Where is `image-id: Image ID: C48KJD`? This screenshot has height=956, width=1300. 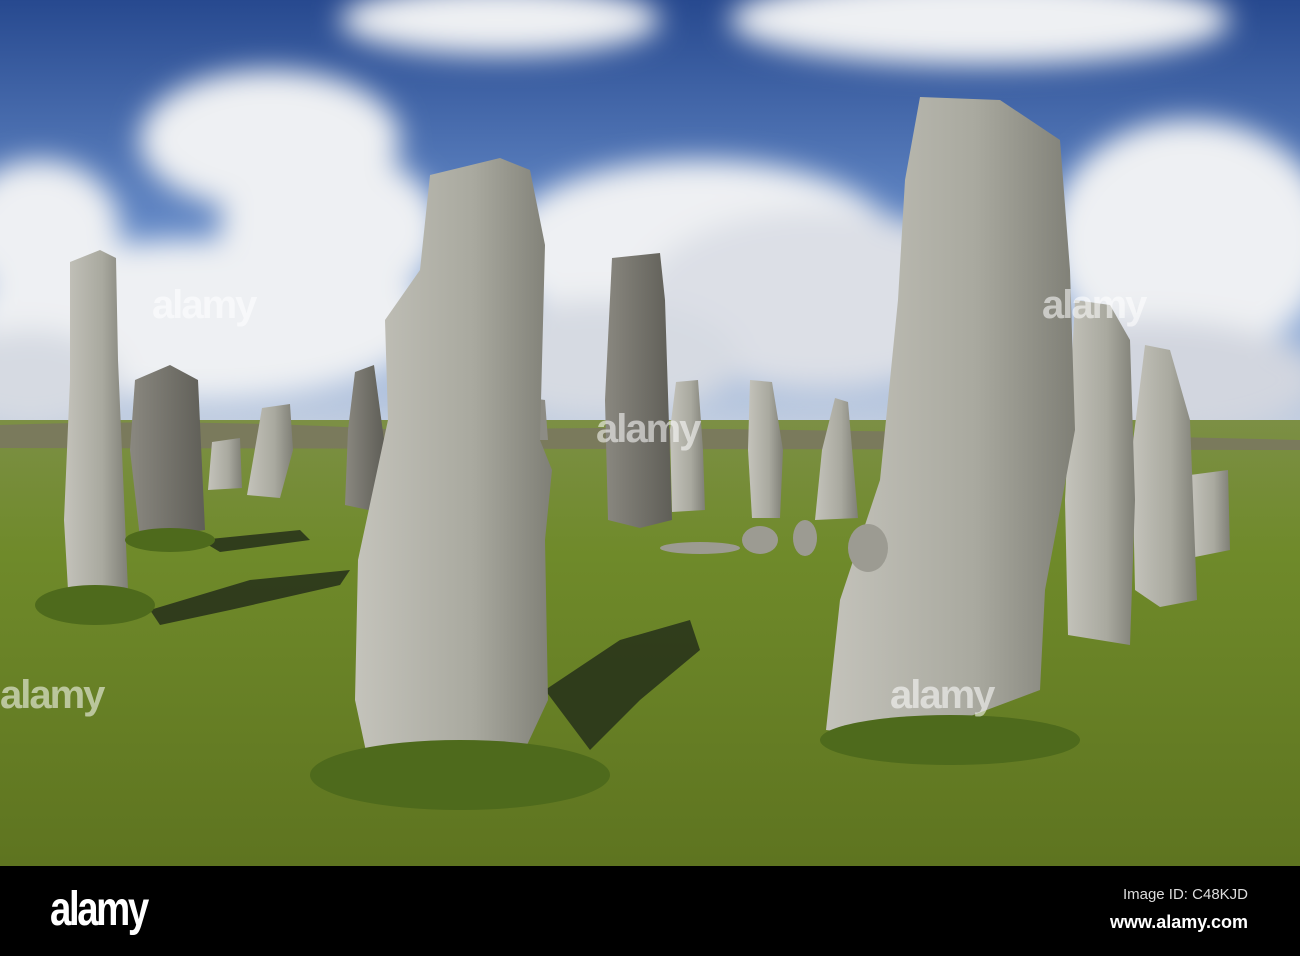 image-id: Image ID: C48KJD is located at coordinates (1185, 894).